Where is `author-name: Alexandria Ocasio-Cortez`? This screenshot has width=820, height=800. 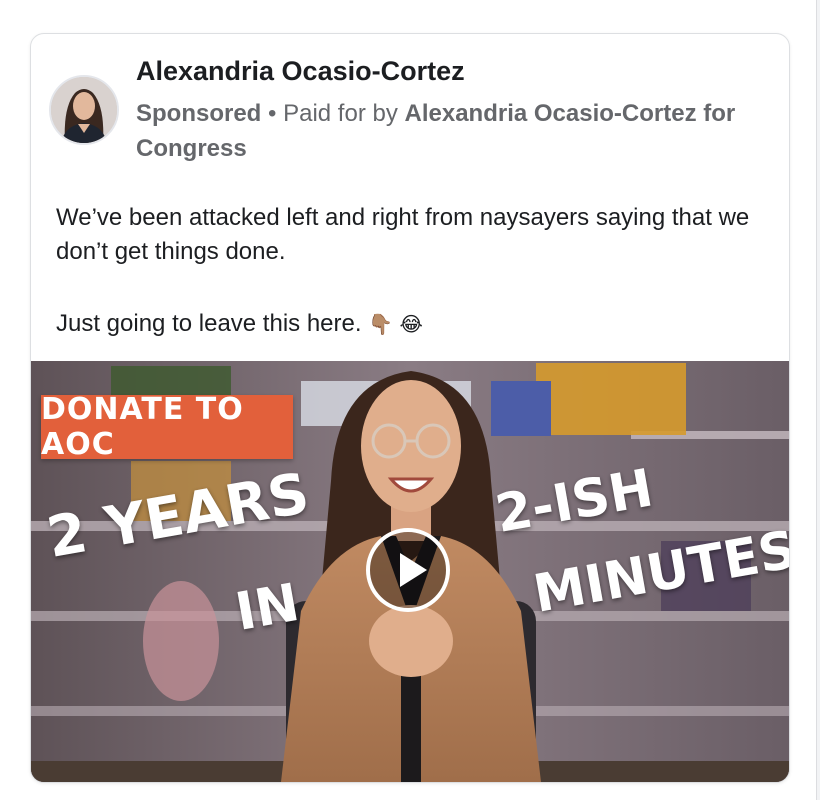
author-name: Alexandria Ocasio-Cortez is located at coordinates (300, 71).